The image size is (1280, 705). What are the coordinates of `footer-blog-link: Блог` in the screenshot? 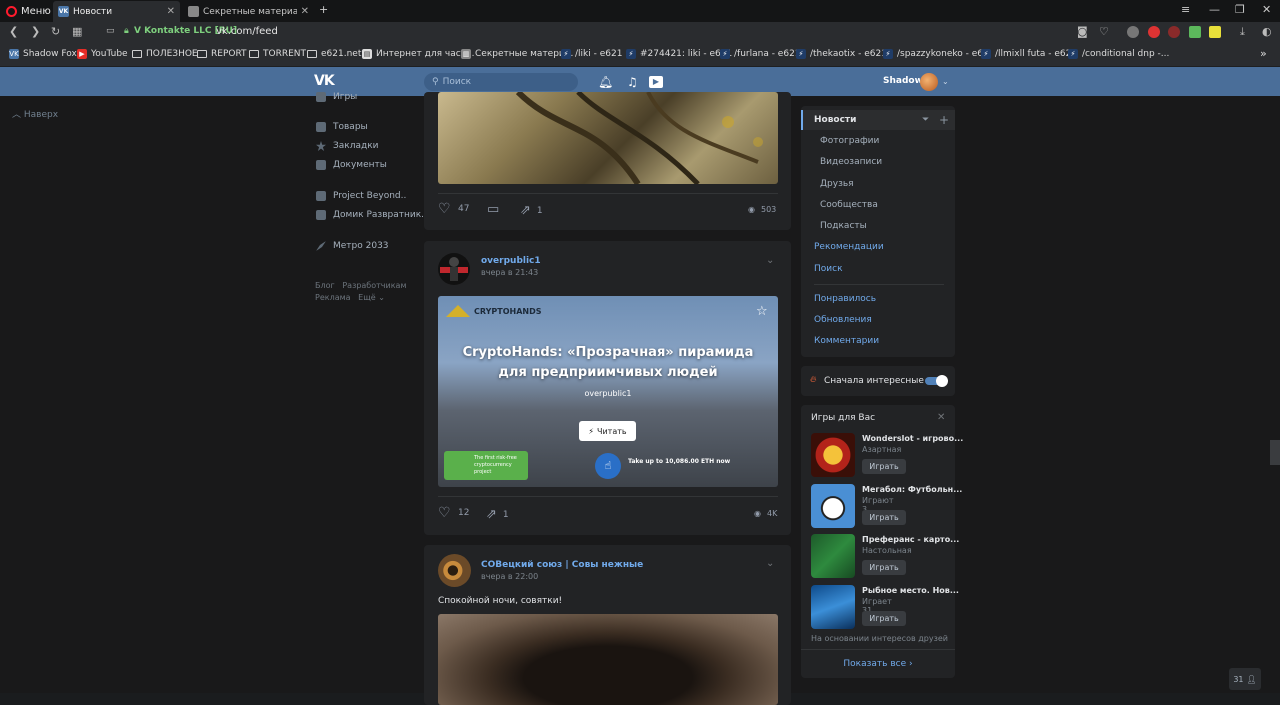 It's located at (325, 285).